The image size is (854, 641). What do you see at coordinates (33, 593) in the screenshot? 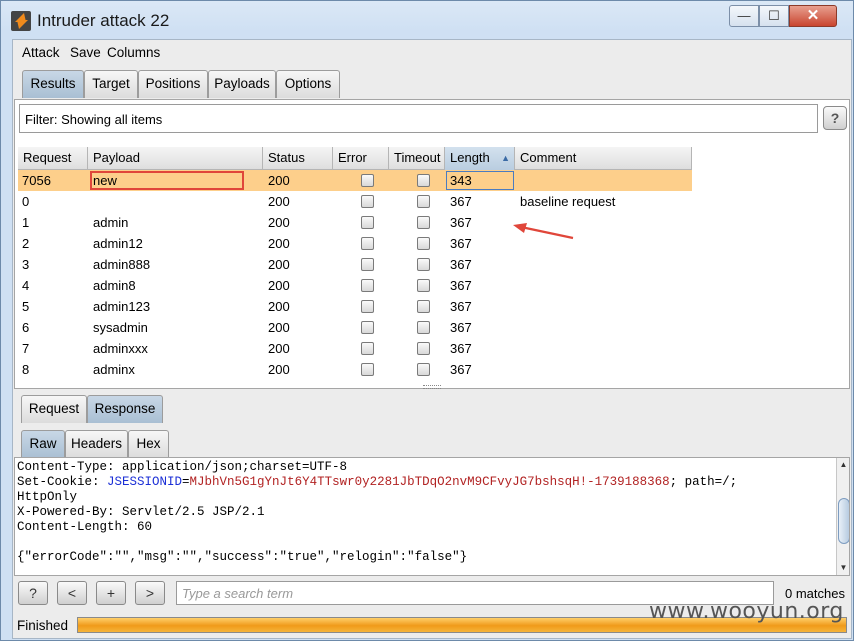
I see `search-help-button: ?` at bounding box center [33, 593].